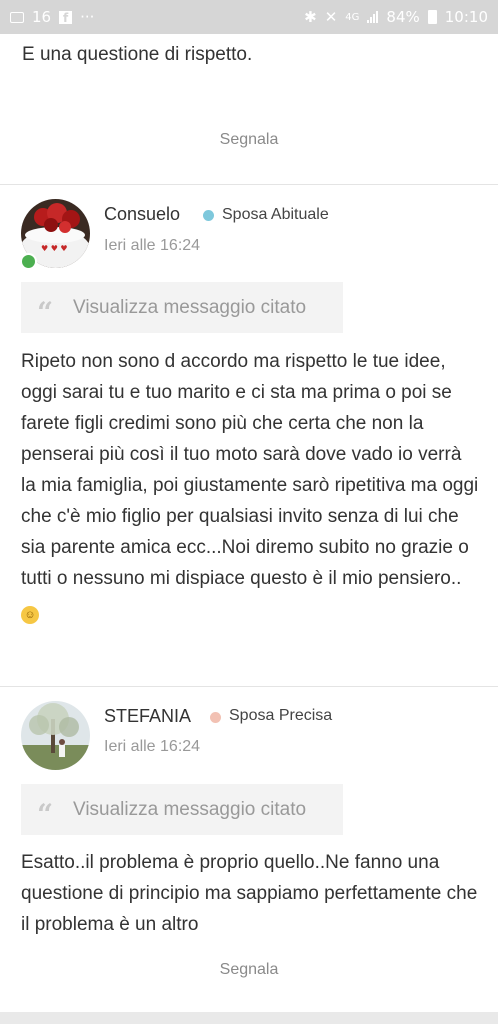  Describe the element at coordinates (373, 17) in the screenshot. I see `signal-icon` at that location.